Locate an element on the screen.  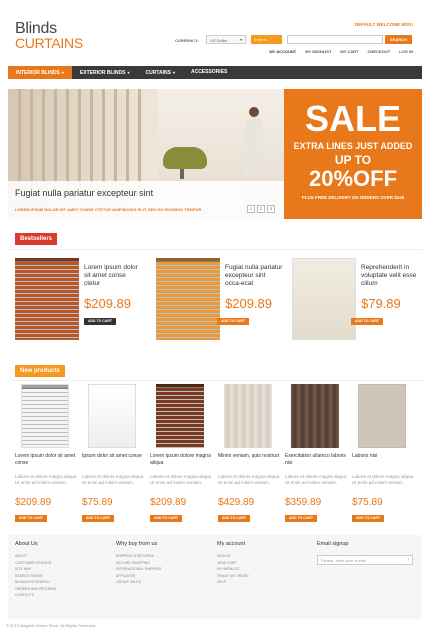
sale-discount: 20%OFF is located at coordinates (353, 178).